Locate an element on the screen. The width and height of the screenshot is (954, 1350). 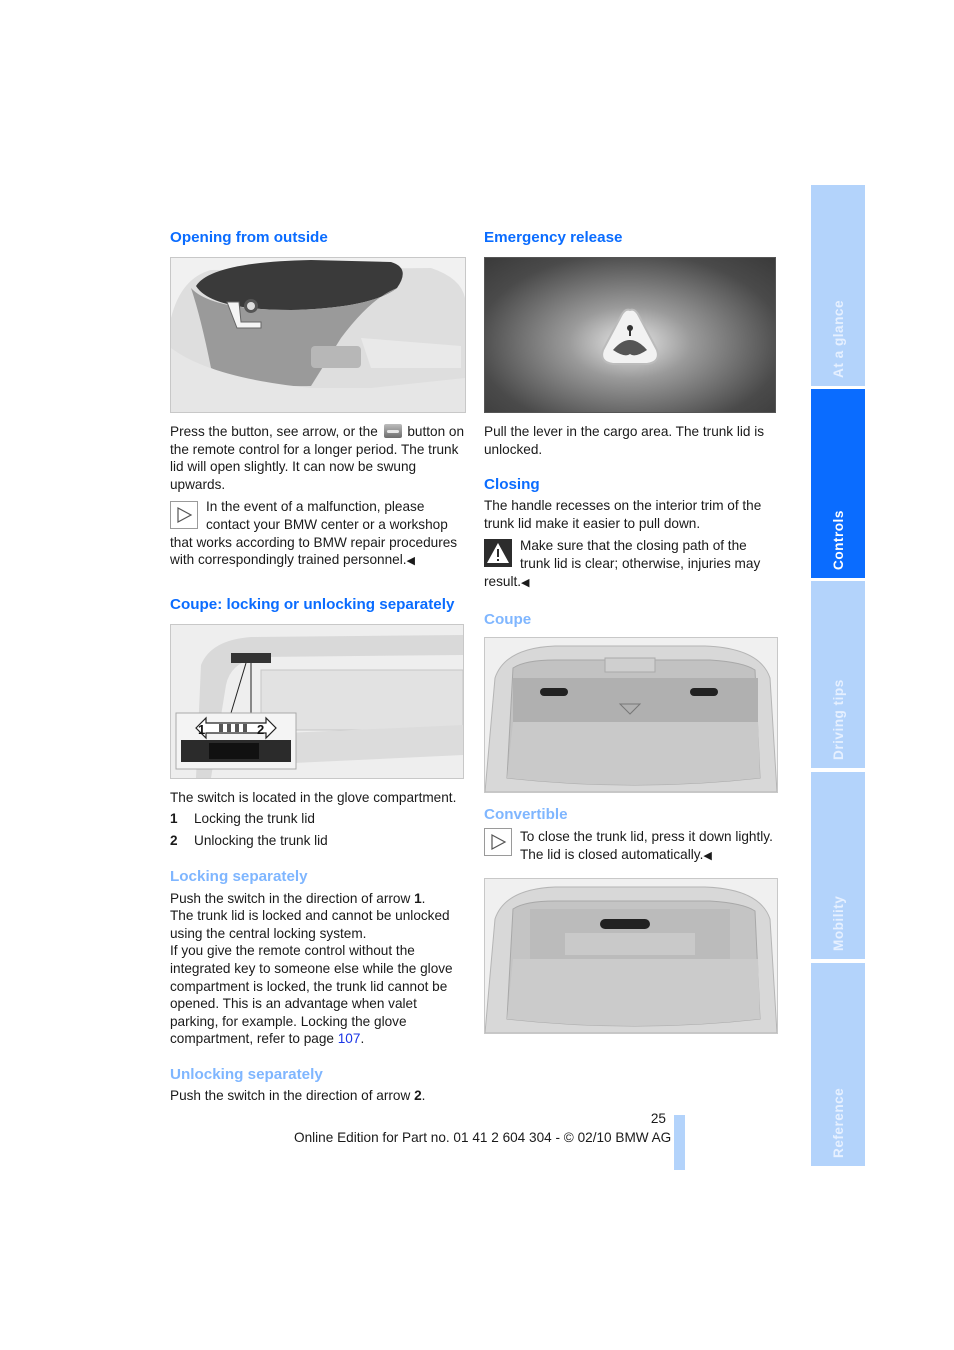
side-tab-label: Controls is located at coordinates (838, 540).